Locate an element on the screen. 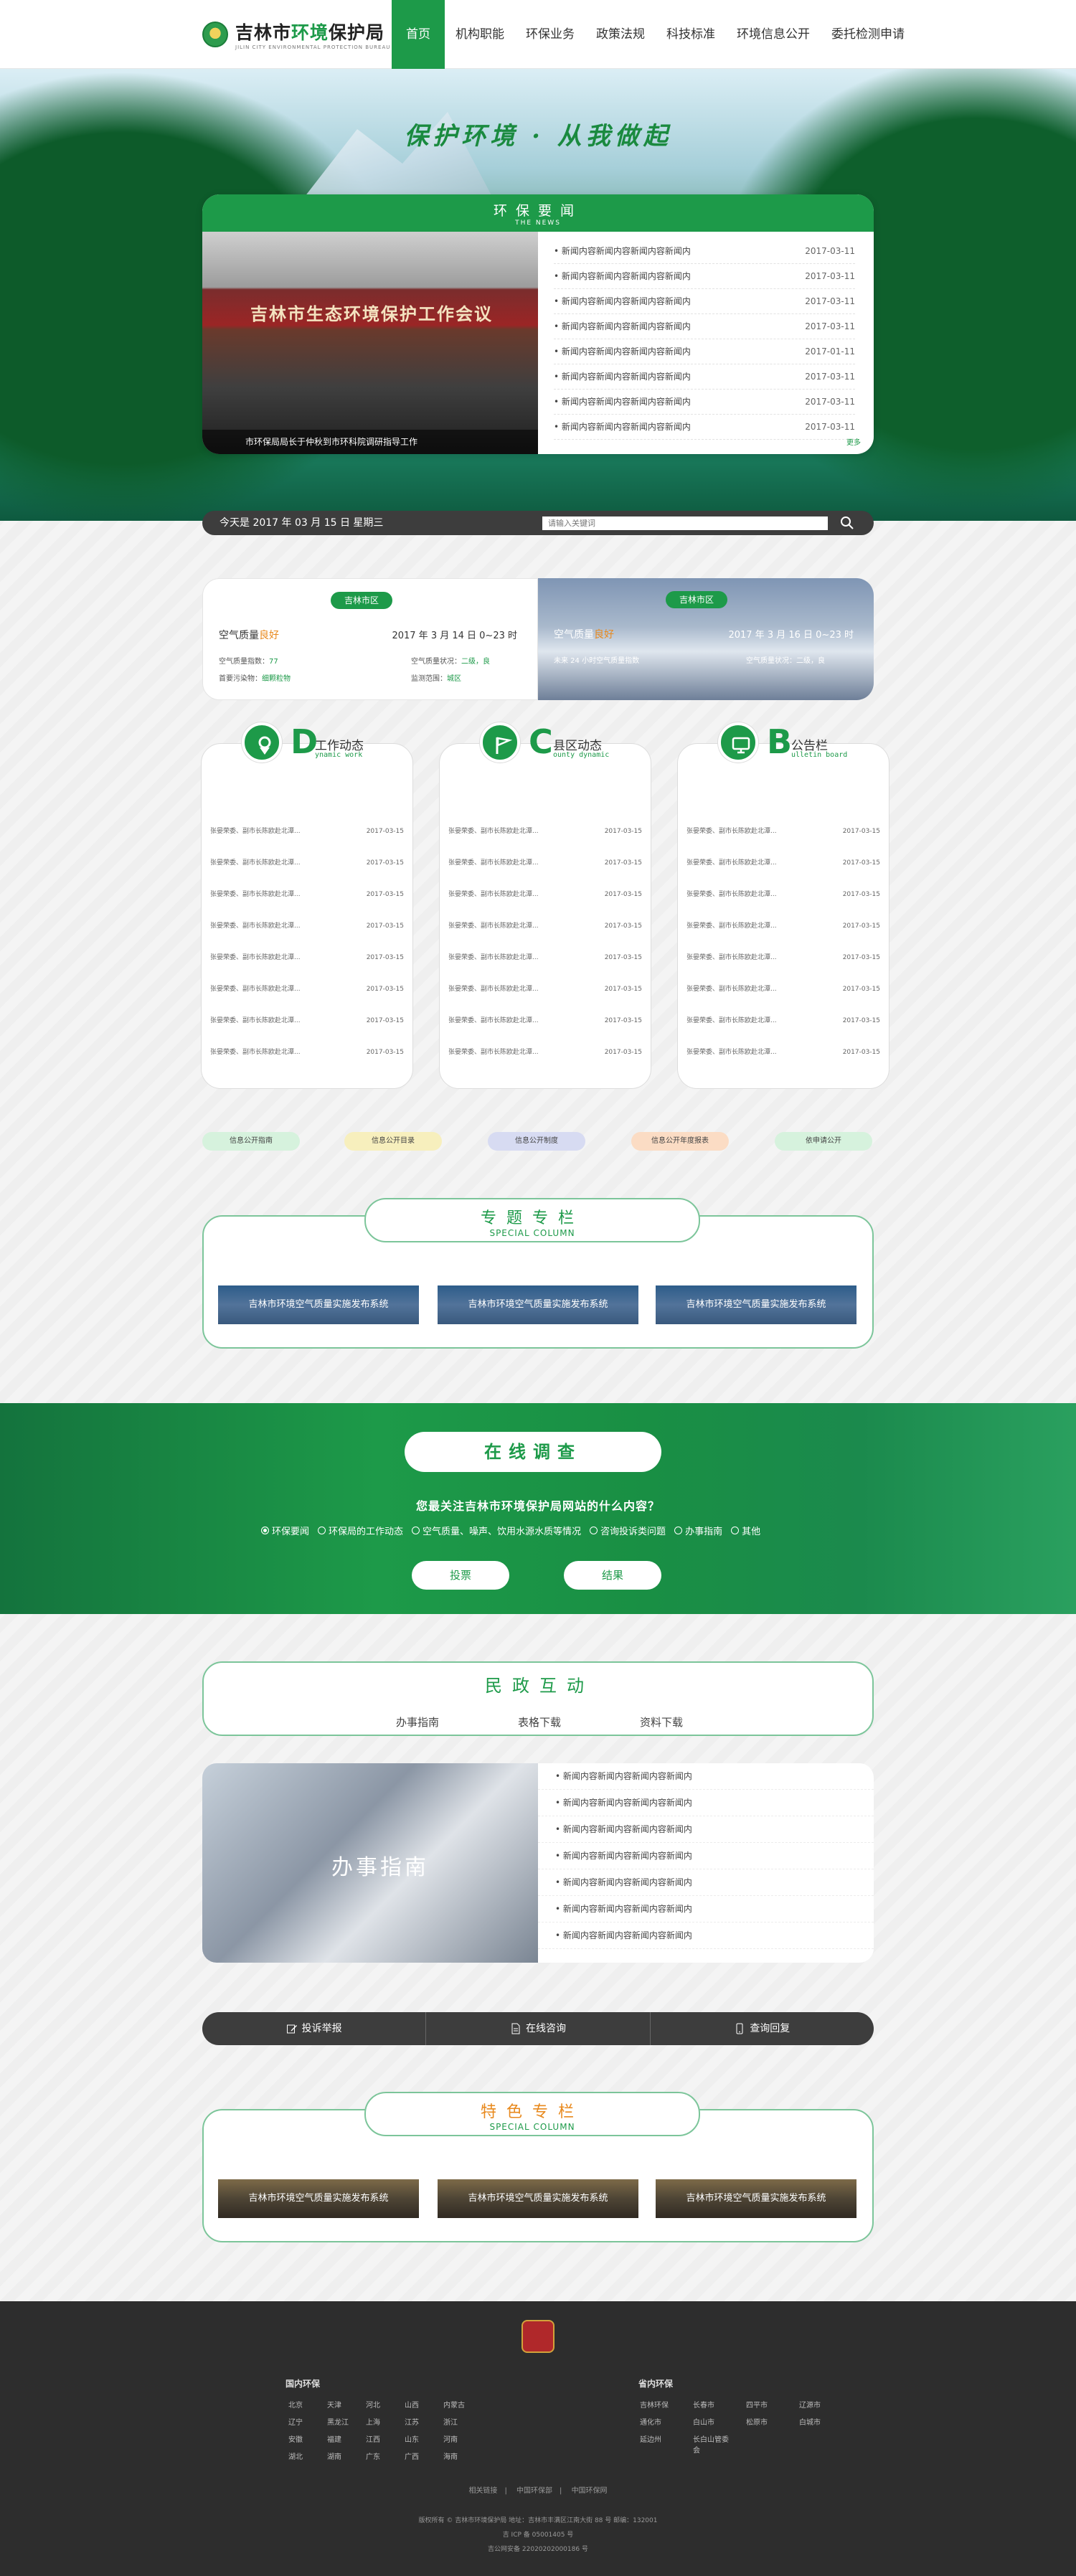  footer-link: 通化市 is located at coordinates (660, 2421).